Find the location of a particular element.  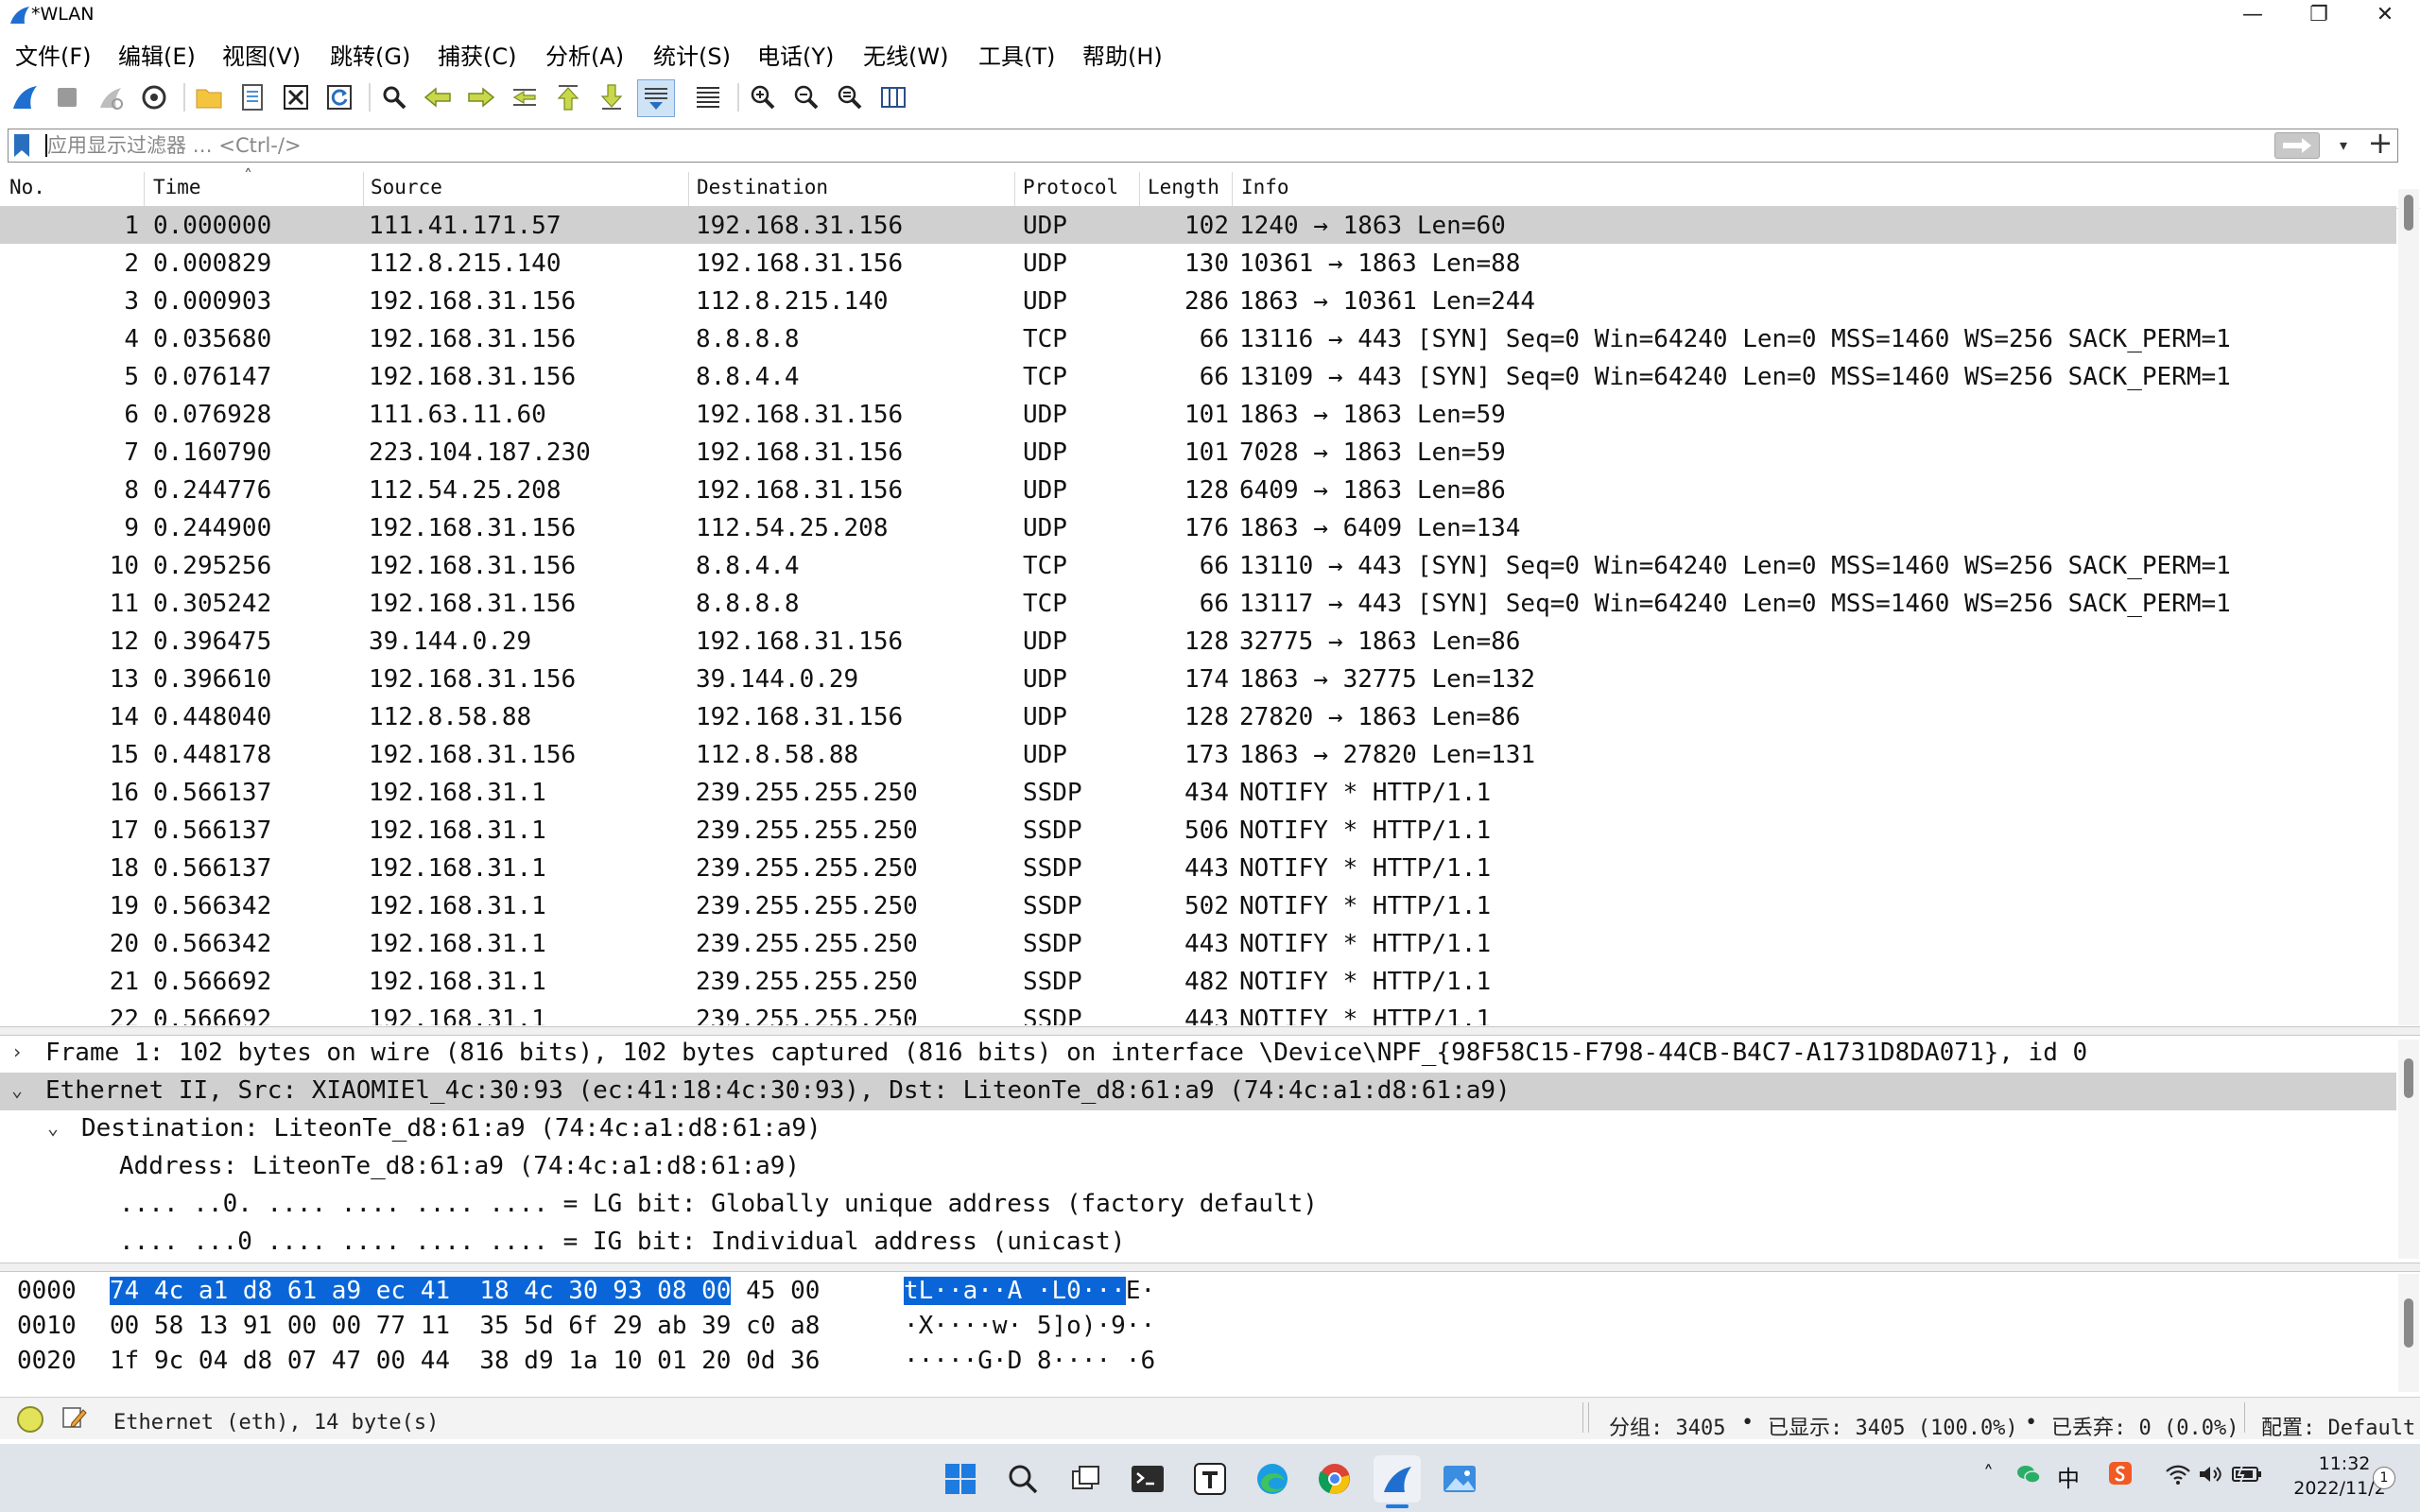

stop-icon is located at coordinates (67, 97).